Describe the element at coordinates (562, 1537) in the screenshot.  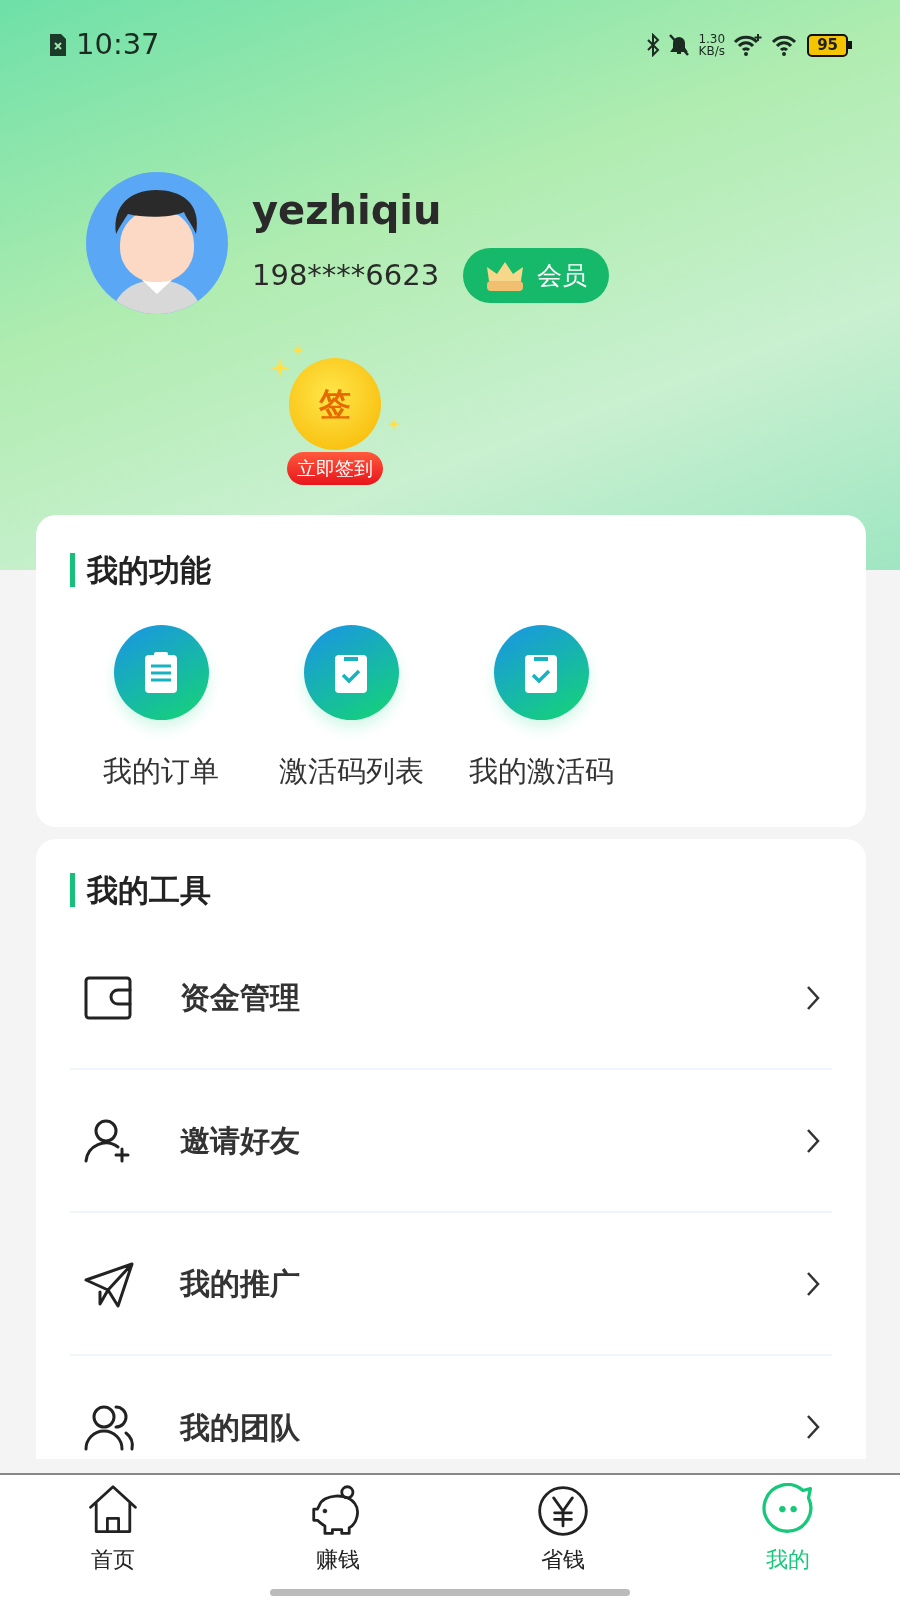
I see `tab-item: 省钱` at that location.